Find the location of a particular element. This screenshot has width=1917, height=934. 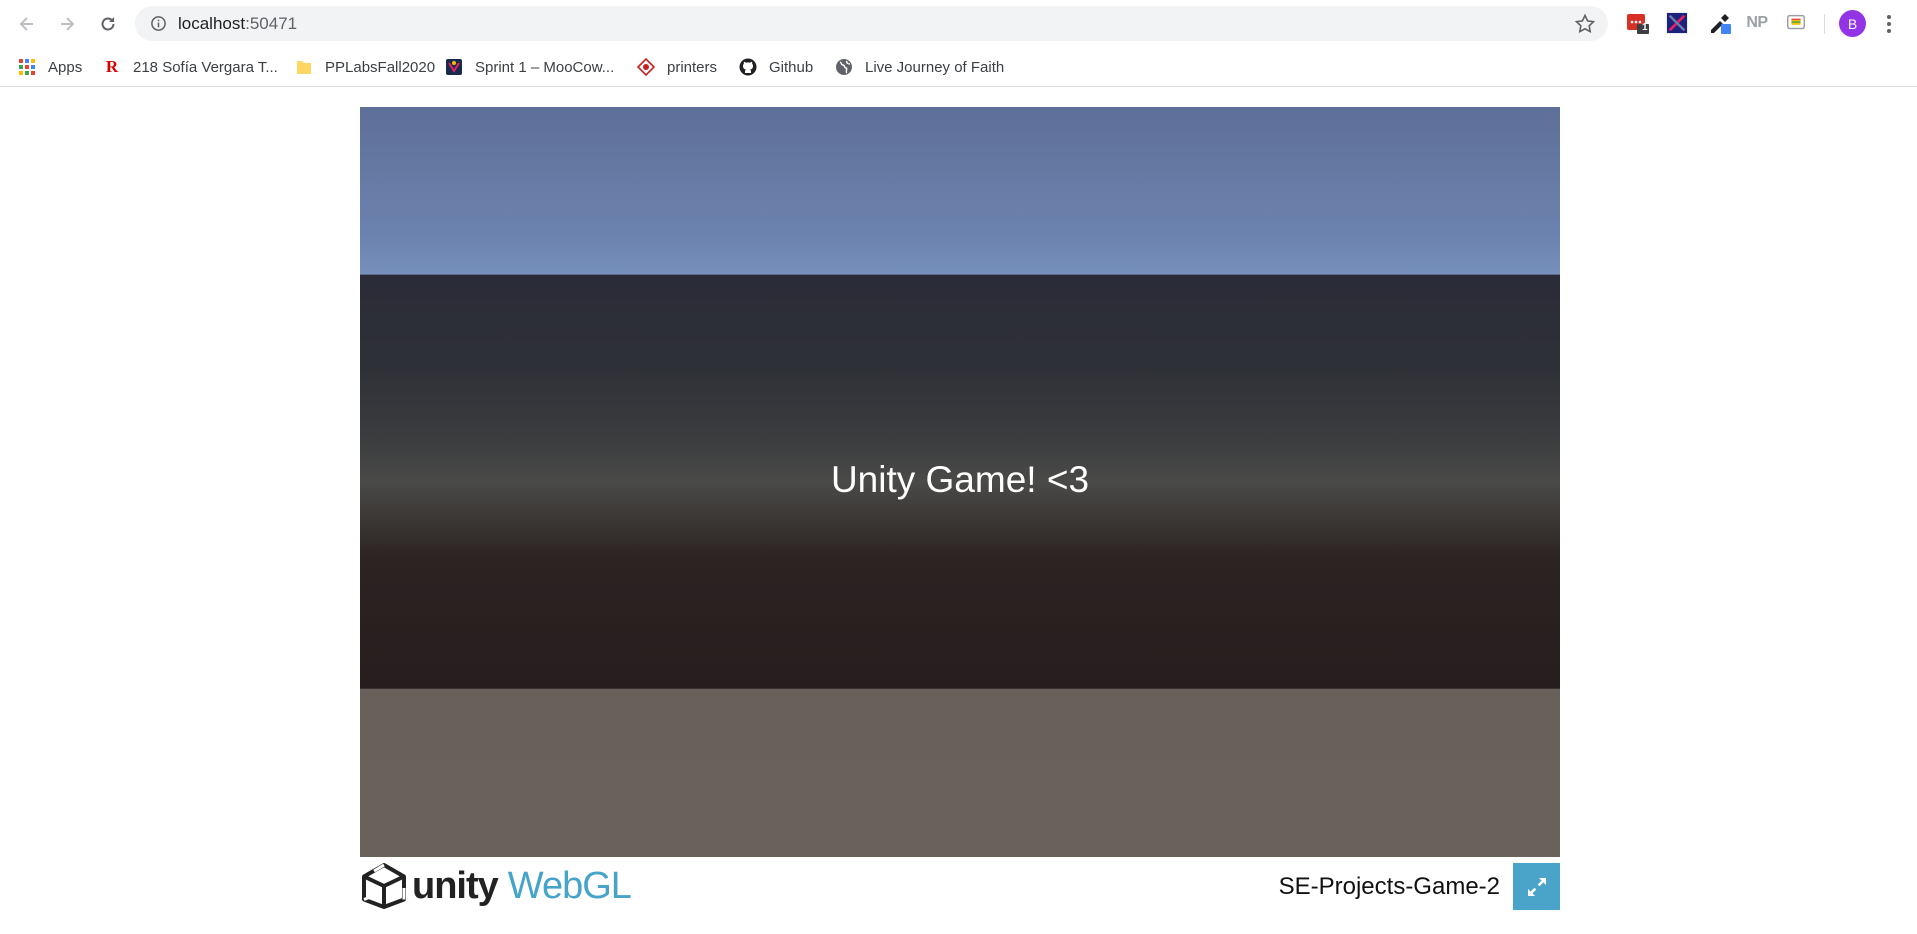

jira-icon is located at coordinates (454, 67).